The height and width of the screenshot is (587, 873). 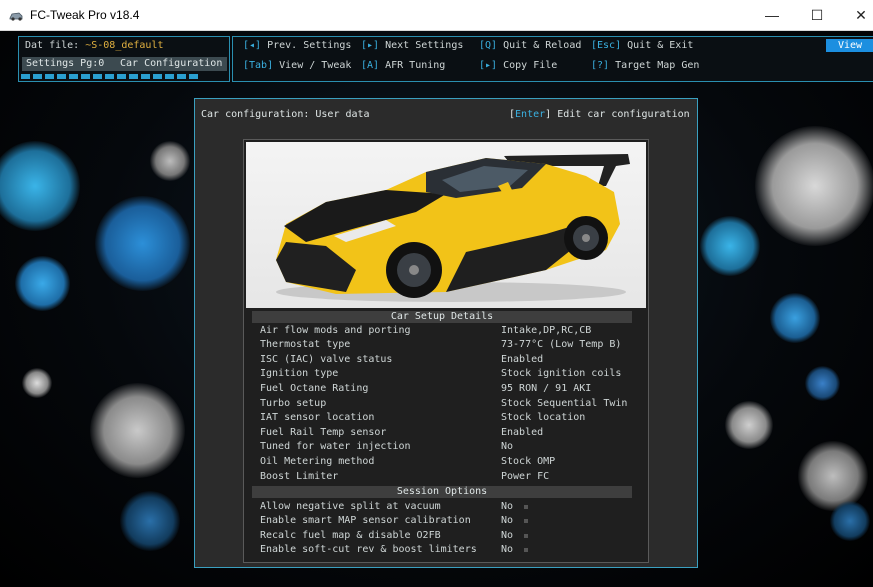 I want to click on menu-next-settings: [▸] Next Settings, so click(x=412, y=45).